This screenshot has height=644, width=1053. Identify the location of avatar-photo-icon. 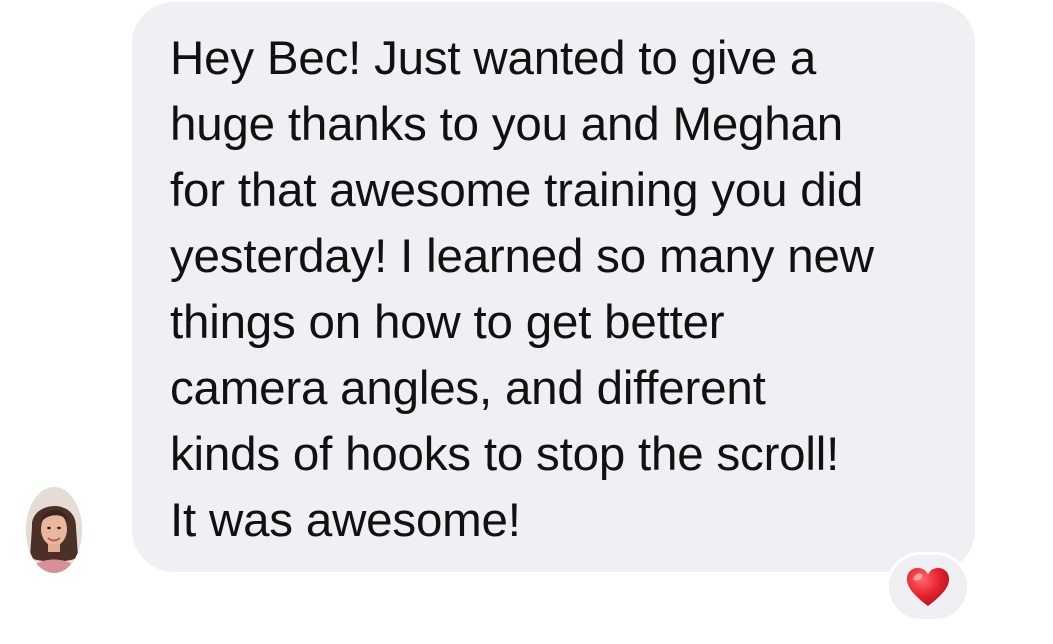
(54, 530).